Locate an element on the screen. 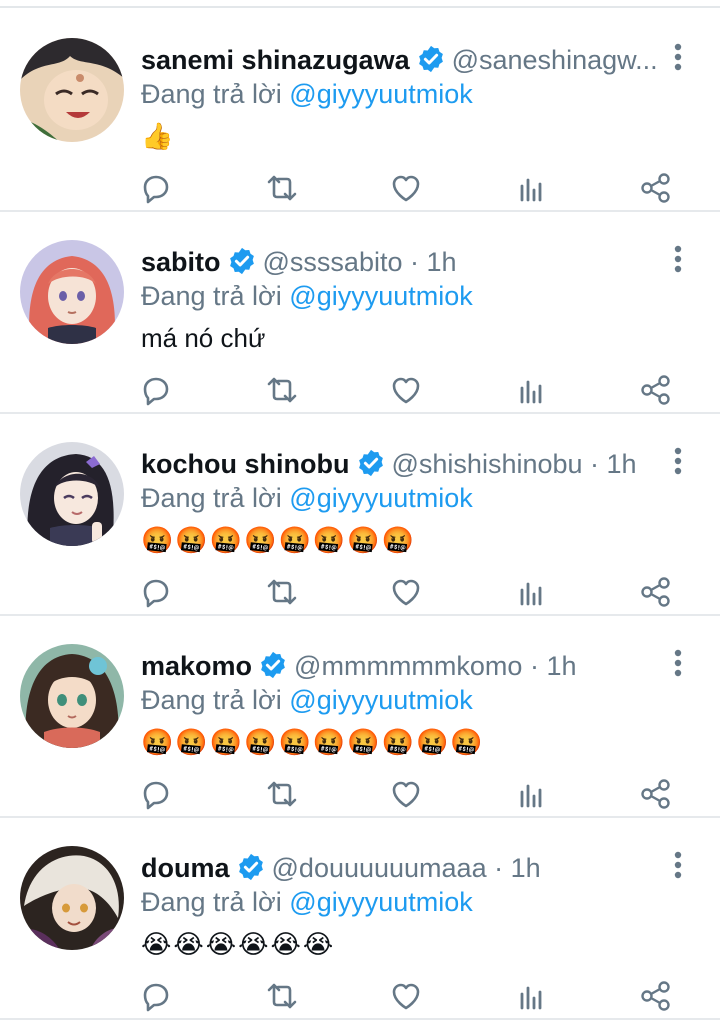 The width and height of the screenshot is (720, 1032). anime-avatar-sabito-icon is located at coordinates (72, 292).